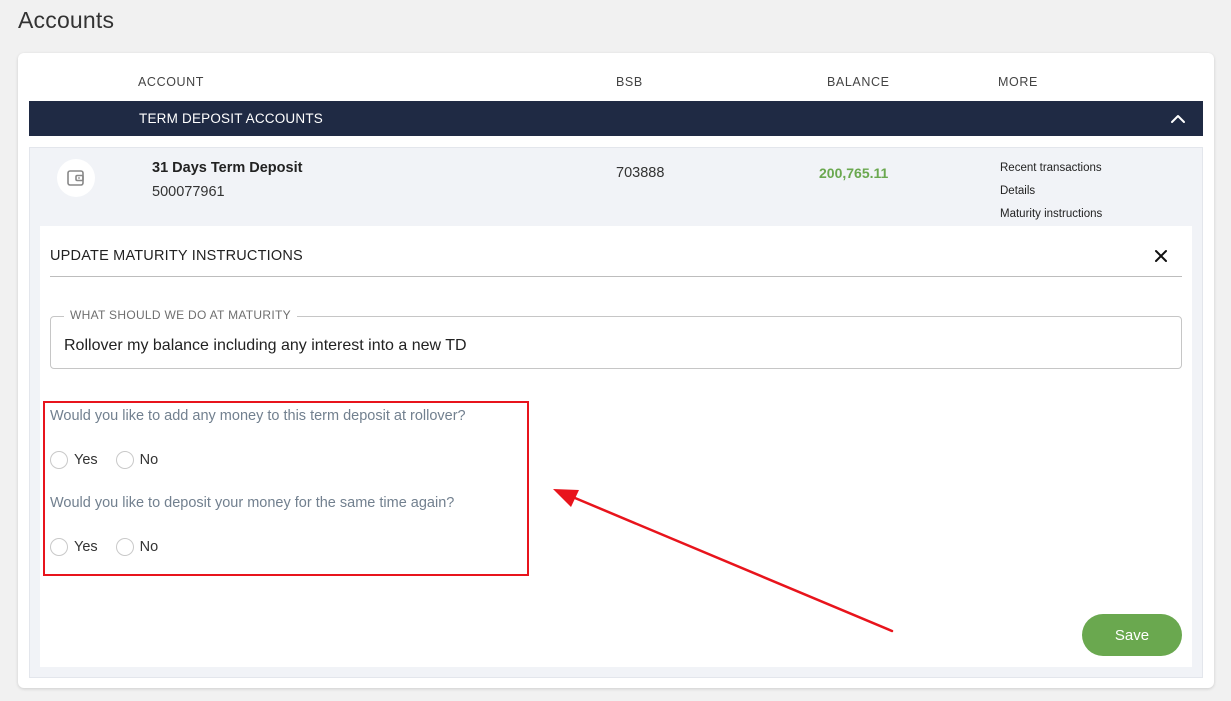 This screenshot has height=701, width=1231. I want to click on account-name: 31 Days Term Deposit, so click(227, 168).